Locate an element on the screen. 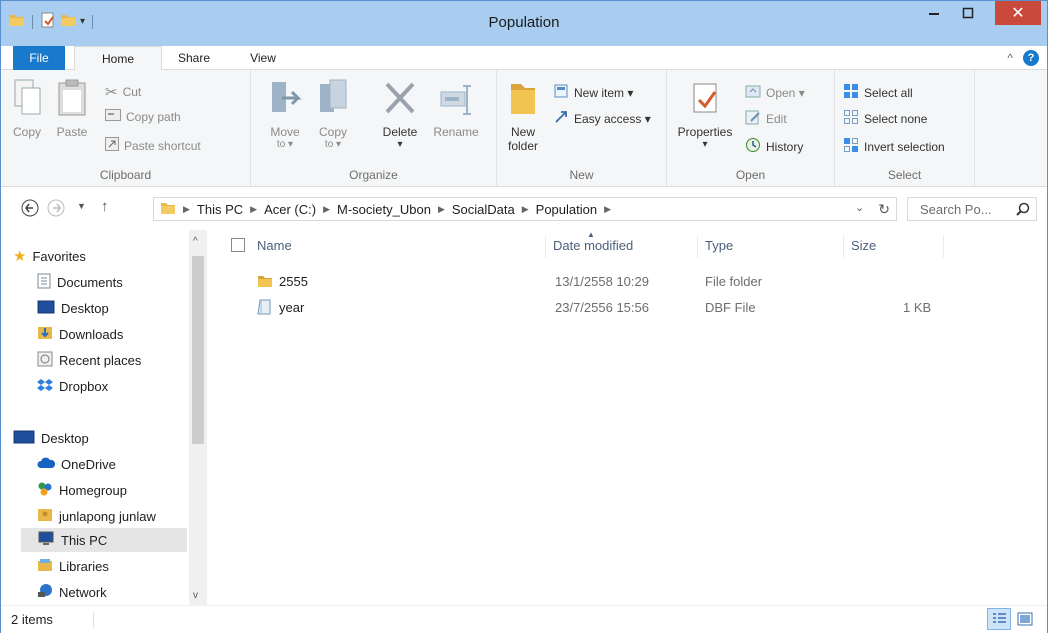 The width and height of the screenshot is (1048, 633). file-date: 13/1/2558 10:29 is located at coordinates (602, 281).